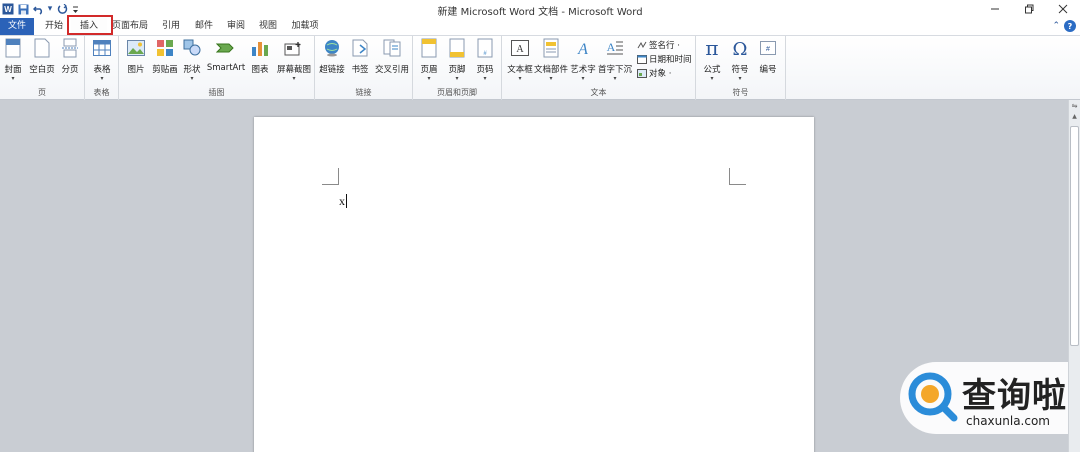 This screenshot has height=452, width=1080. Describe the element at coordinates (101, 92) in the screenshot. I see `group-tables-label: 表格` at that location.